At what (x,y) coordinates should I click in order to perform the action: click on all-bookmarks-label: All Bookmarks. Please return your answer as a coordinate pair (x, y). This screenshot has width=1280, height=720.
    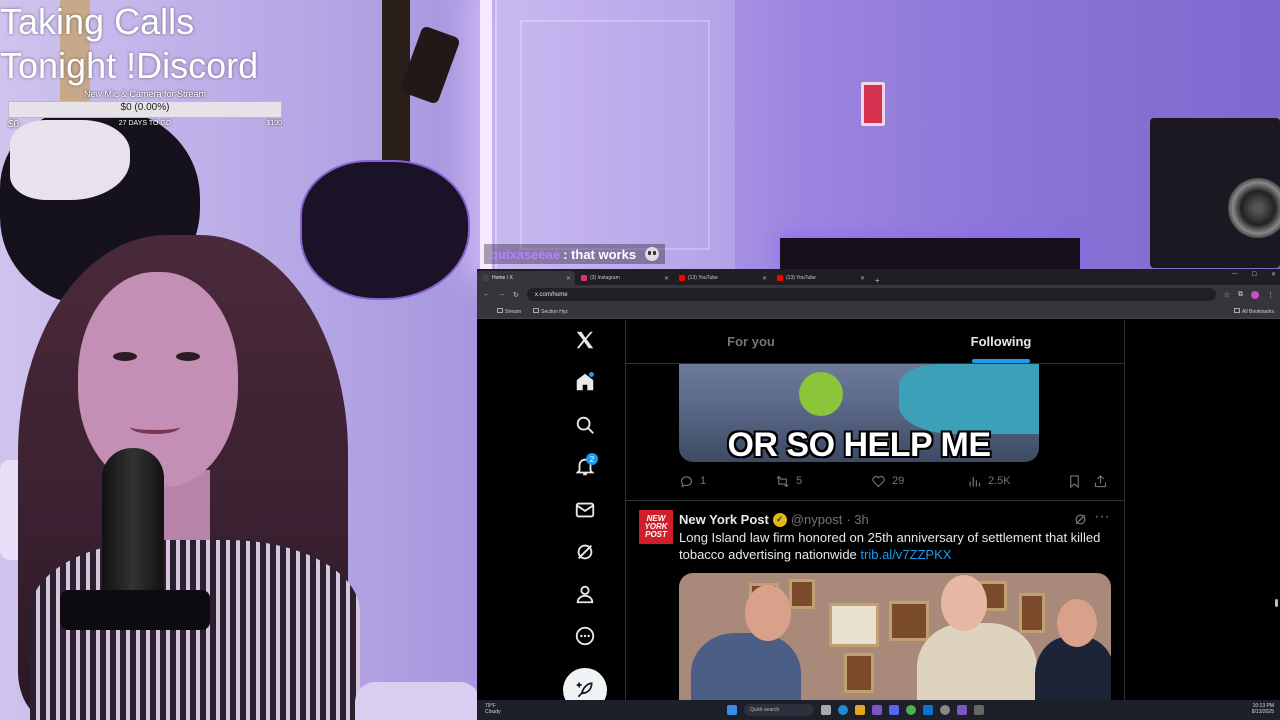
    Looking at the image, I should click on (1258, 311).